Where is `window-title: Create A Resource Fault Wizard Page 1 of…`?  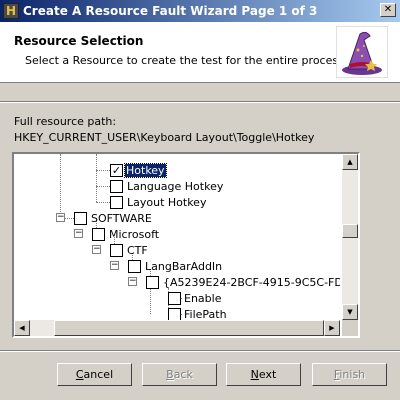
window-title: Create A Resource Fault Wizard Page 1 of… is located at coordinates (170, 11).